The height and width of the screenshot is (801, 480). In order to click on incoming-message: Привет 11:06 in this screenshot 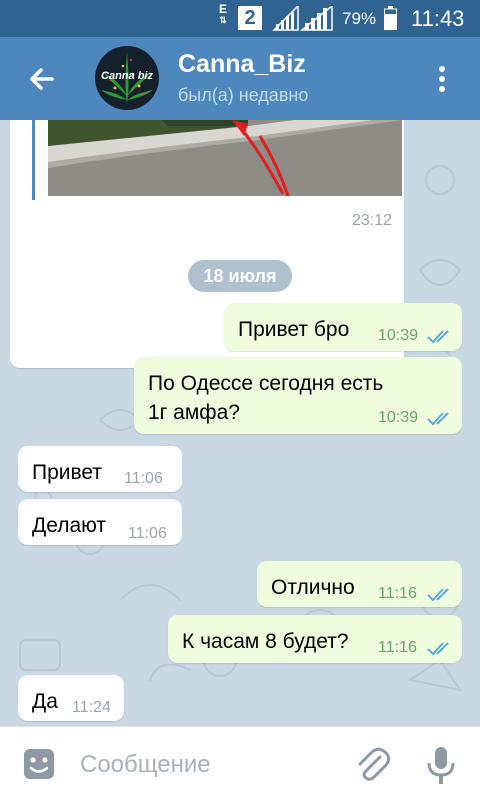, I will do `click(100, 469)`.